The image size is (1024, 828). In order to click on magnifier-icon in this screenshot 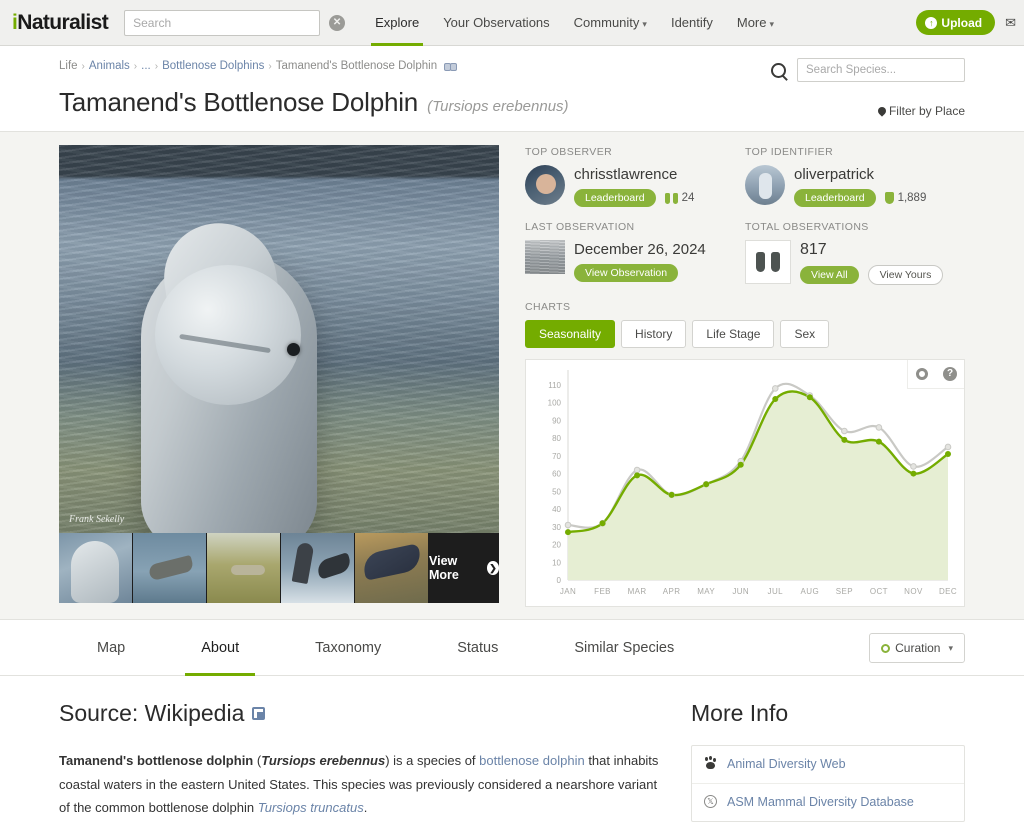, I will do `click(778, 70)`.